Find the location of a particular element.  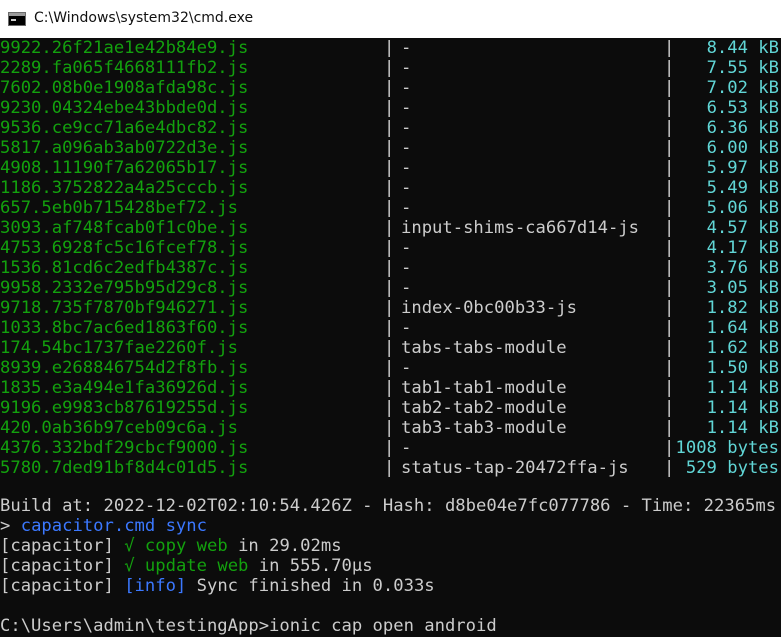

window-title: C:\Windows\system32\cmd.exe is located at coordinates (144, 18).